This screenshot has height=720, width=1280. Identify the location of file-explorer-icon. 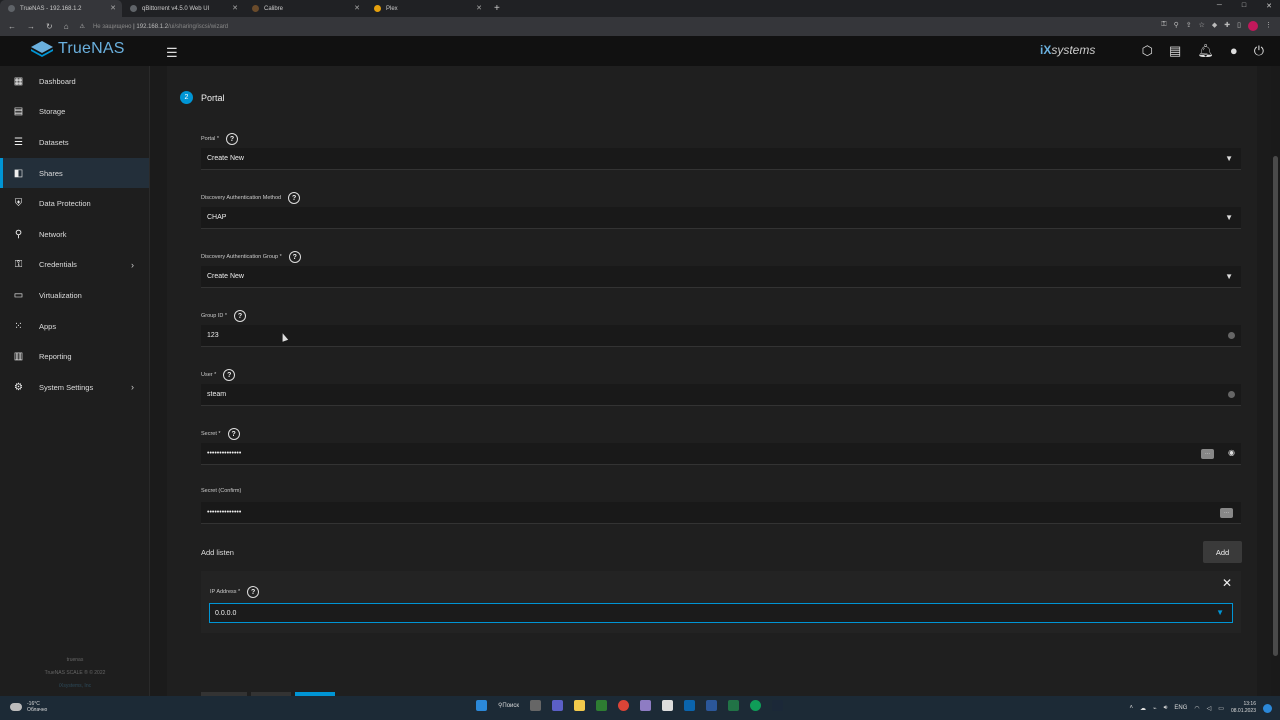
(580, 705).